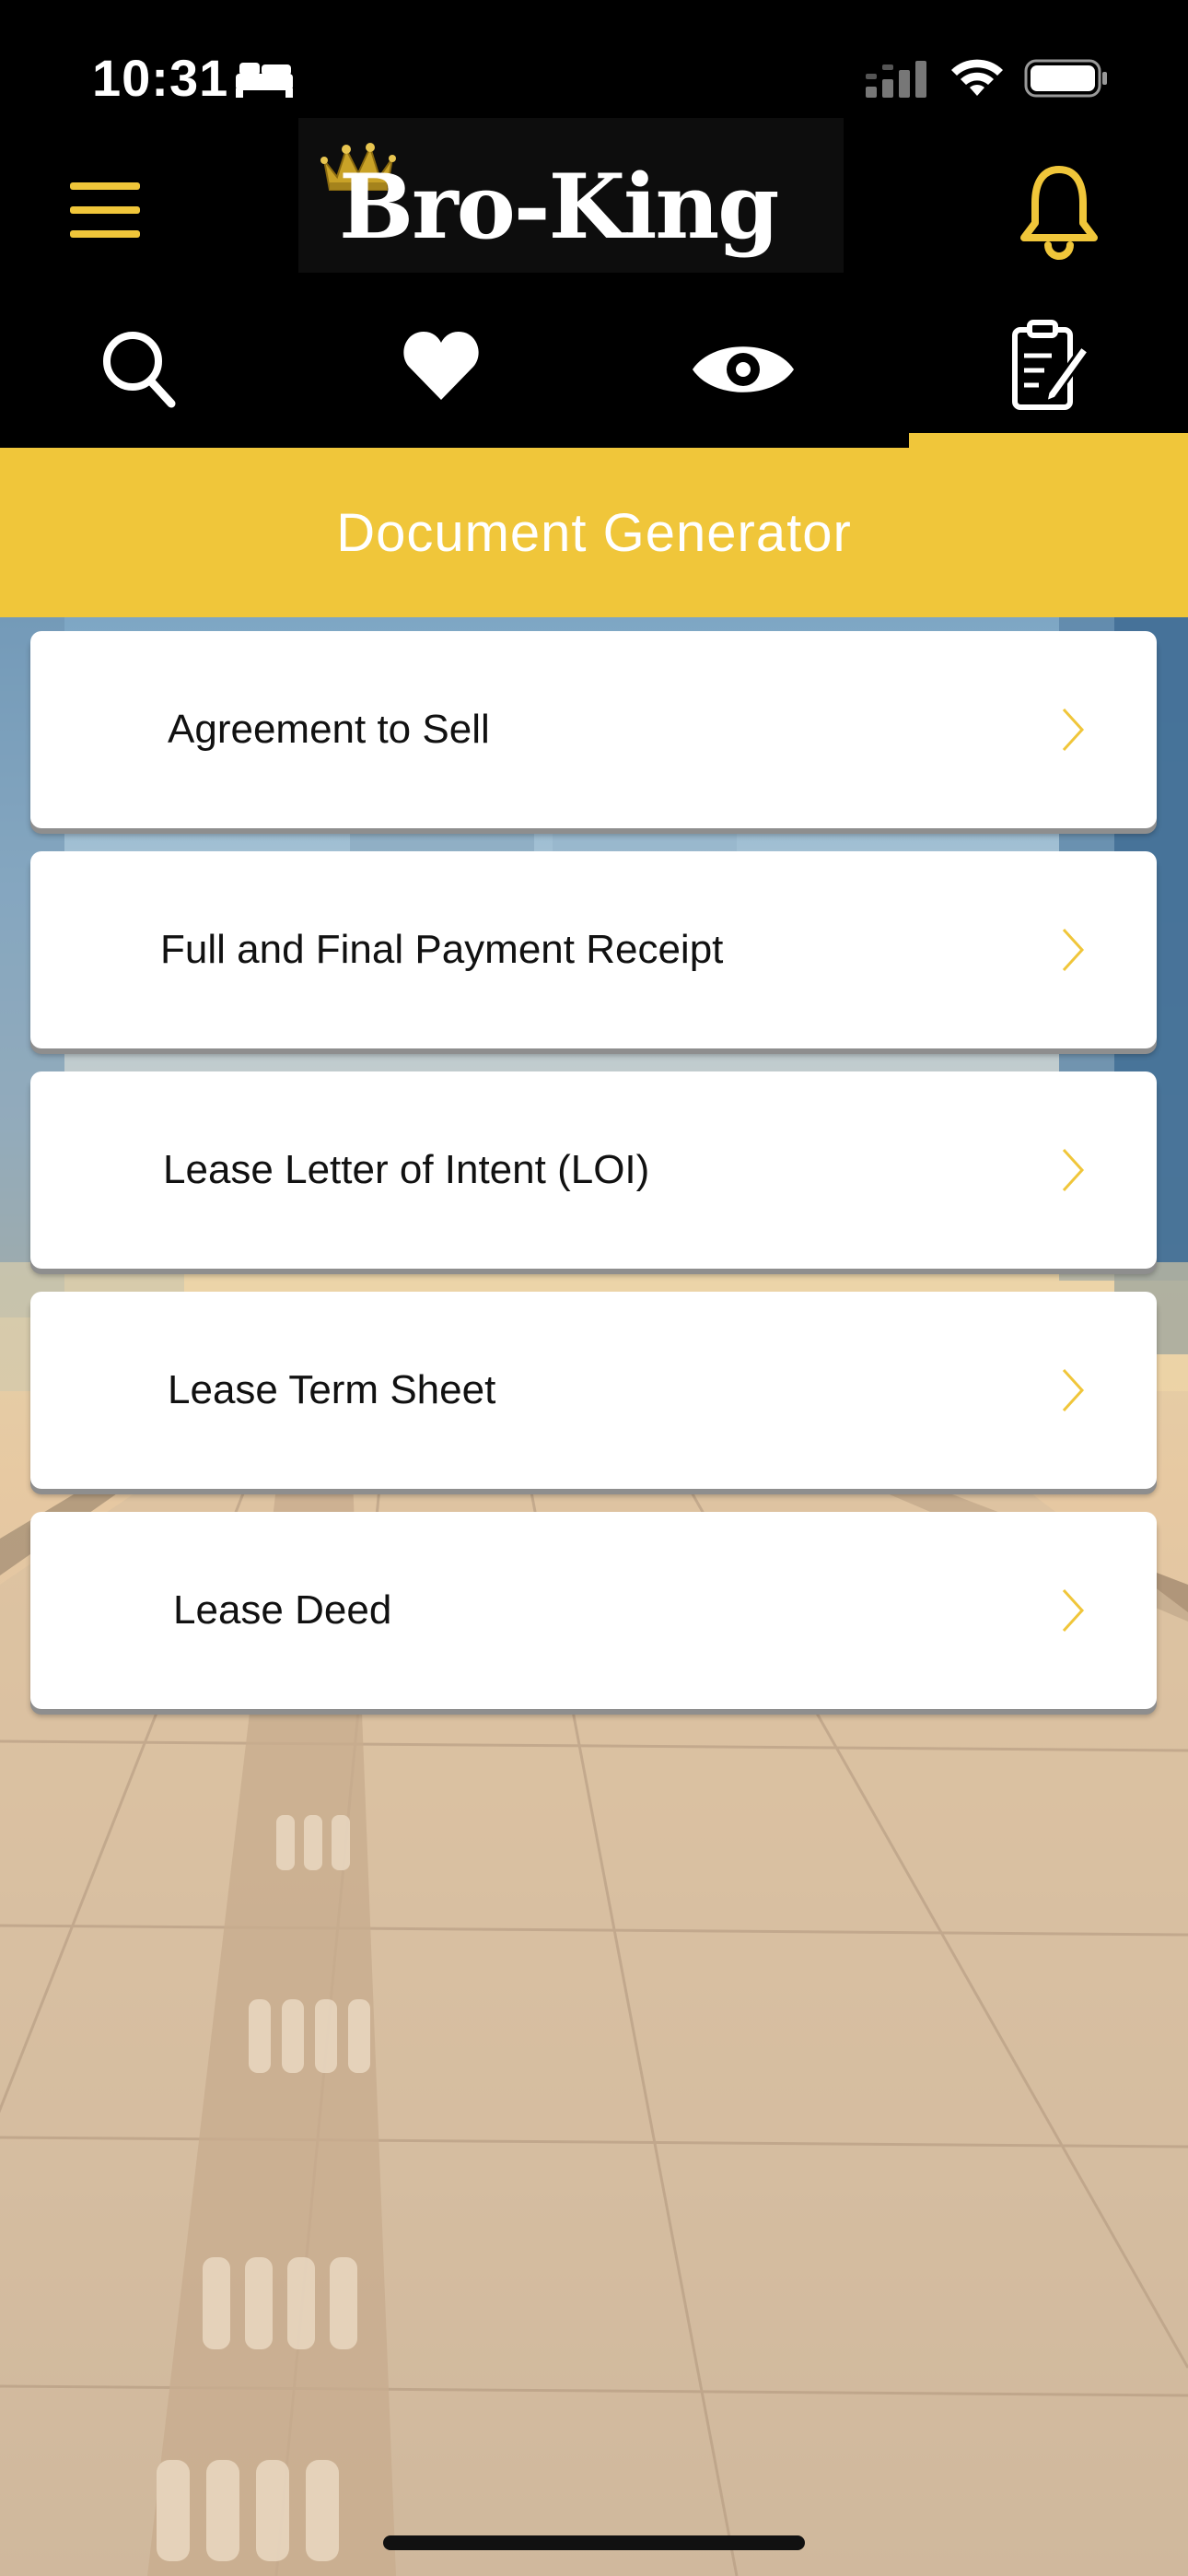  Describe the element at coordinates (559, 207) in the screenshot. I see `logo-text: Bro-King` at that location.